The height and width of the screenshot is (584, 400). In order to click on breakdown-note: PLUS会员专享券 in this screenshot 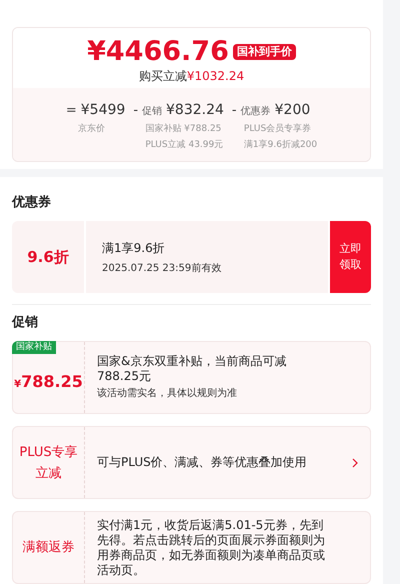, I will do `click(277, 129)`.